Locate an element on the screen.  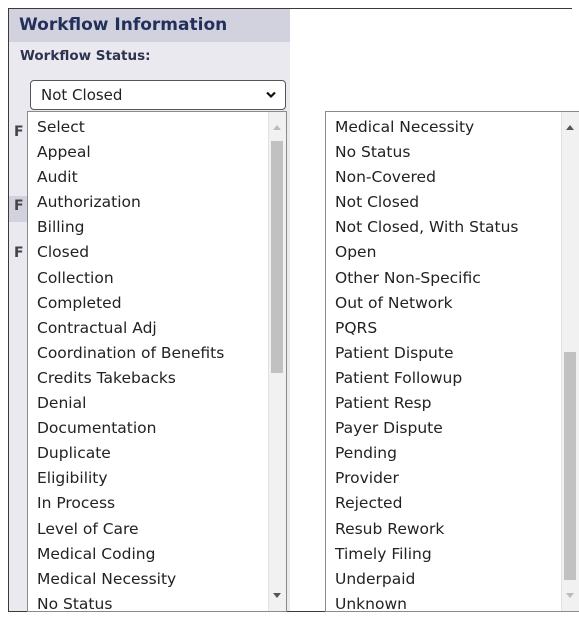
dropdown-option: Non-Covered is located at coordinates (427, 177).